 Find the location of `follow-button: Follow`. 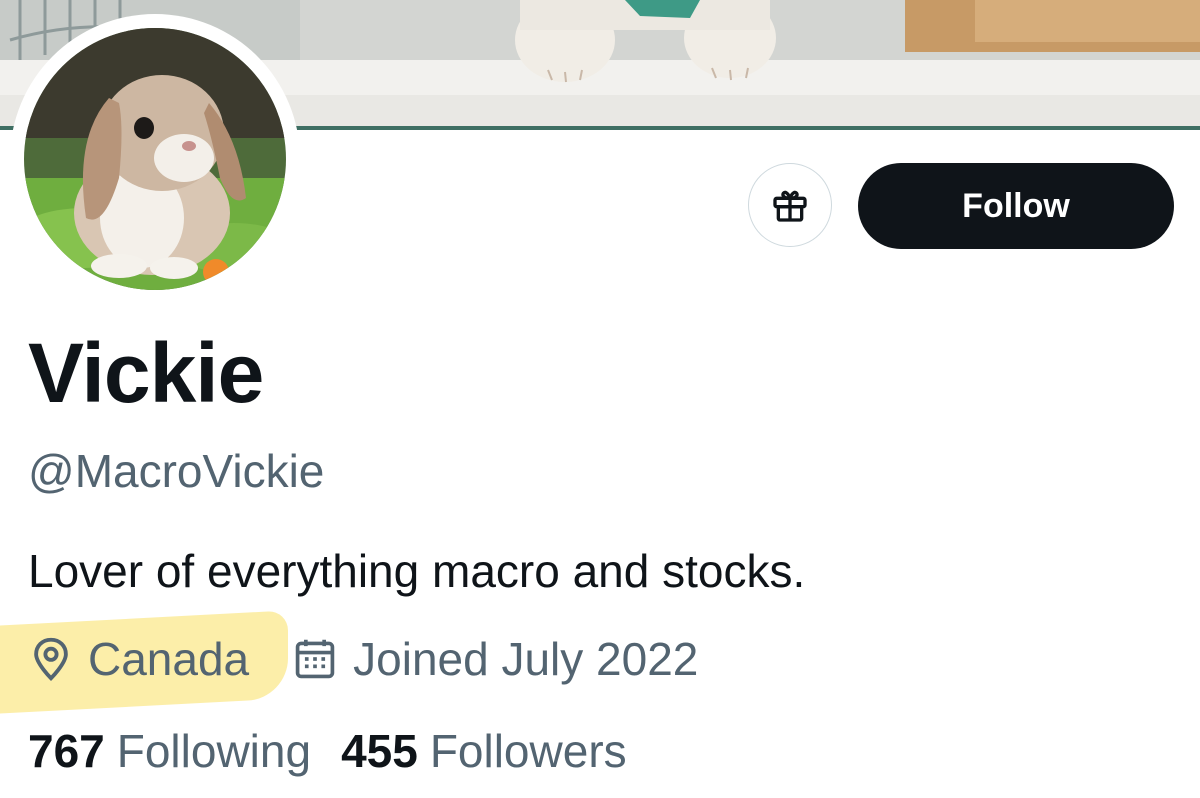

follow-button: Follow is located at coordinates (1016, 206).